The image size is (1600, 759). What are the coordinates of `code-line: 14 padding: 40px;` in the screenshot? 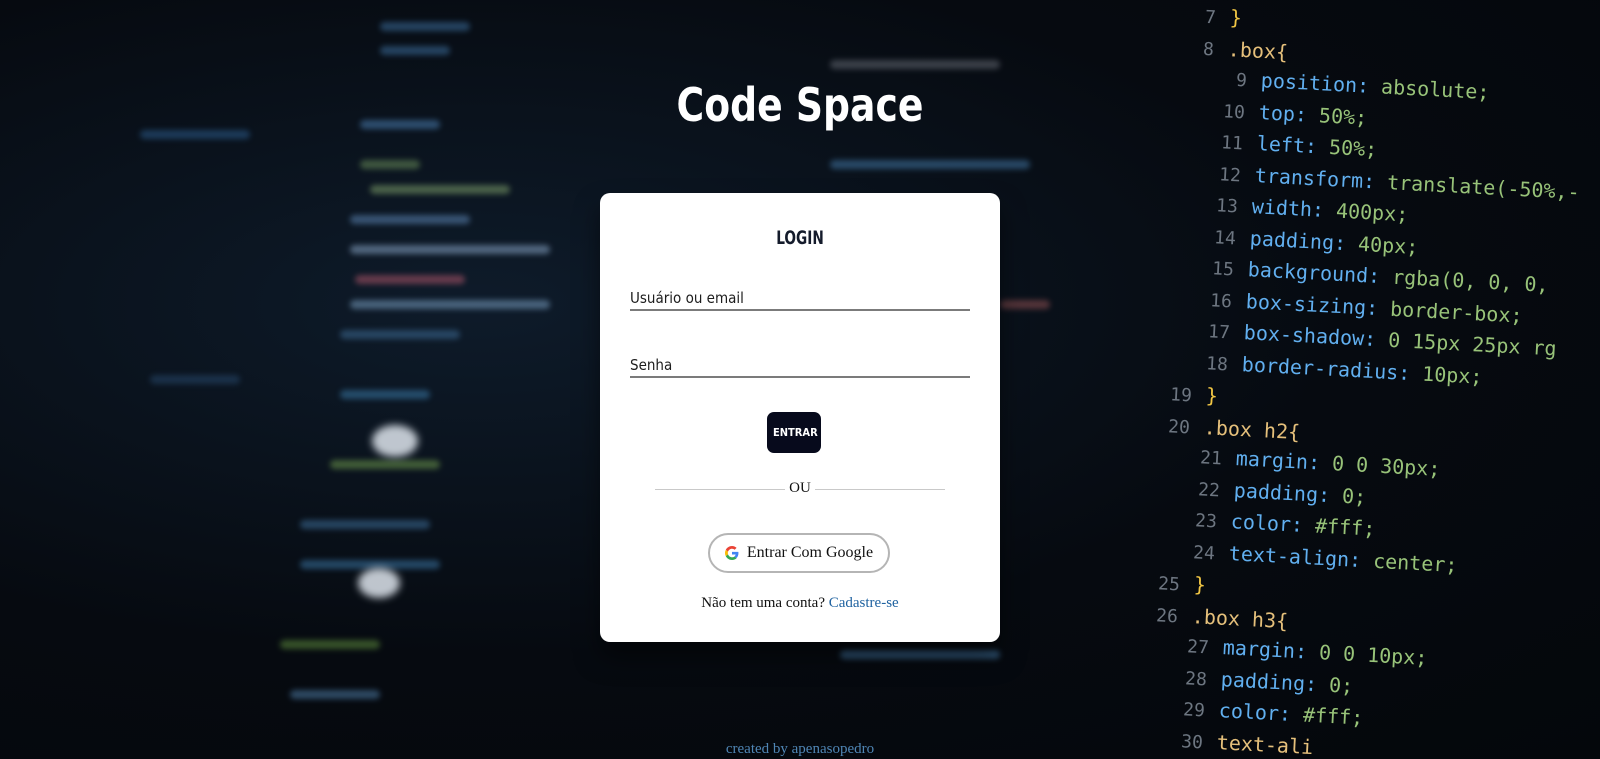 It's located at (1305, 241).